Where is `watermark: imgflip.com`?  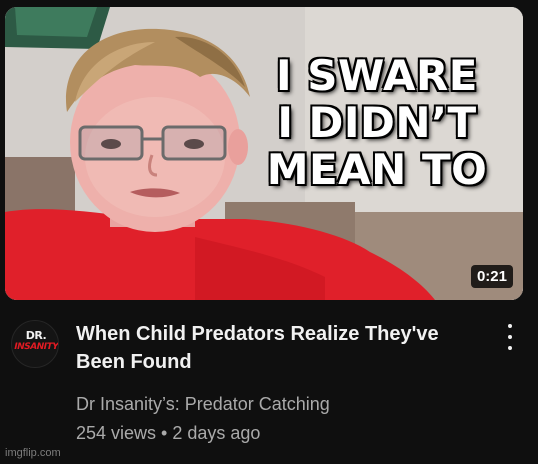
watermark: imgflip.com is located at coordinates (33, 453).